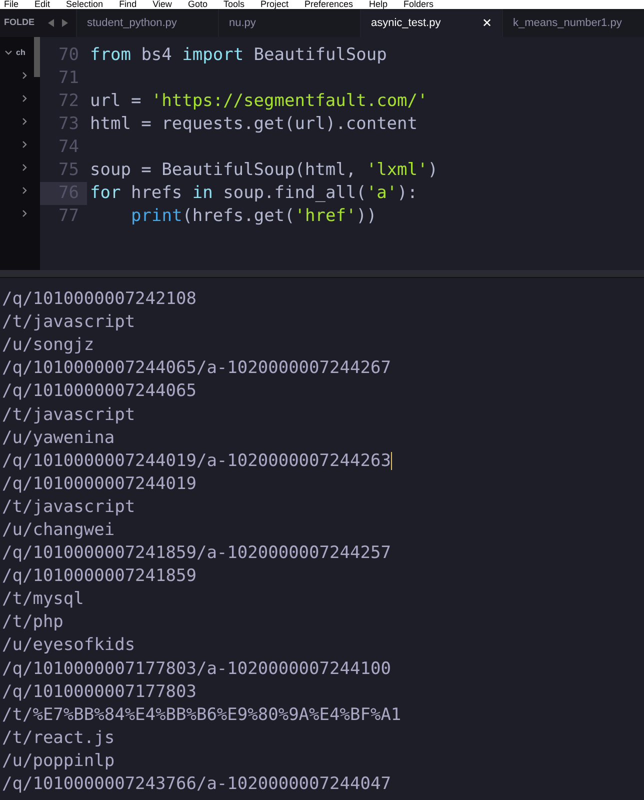 This screenshot has height=800, width=644. Describe the element at coordinates (99, 300) in the screenshot. I see `output-line: /q/1010000007242108` at that location.